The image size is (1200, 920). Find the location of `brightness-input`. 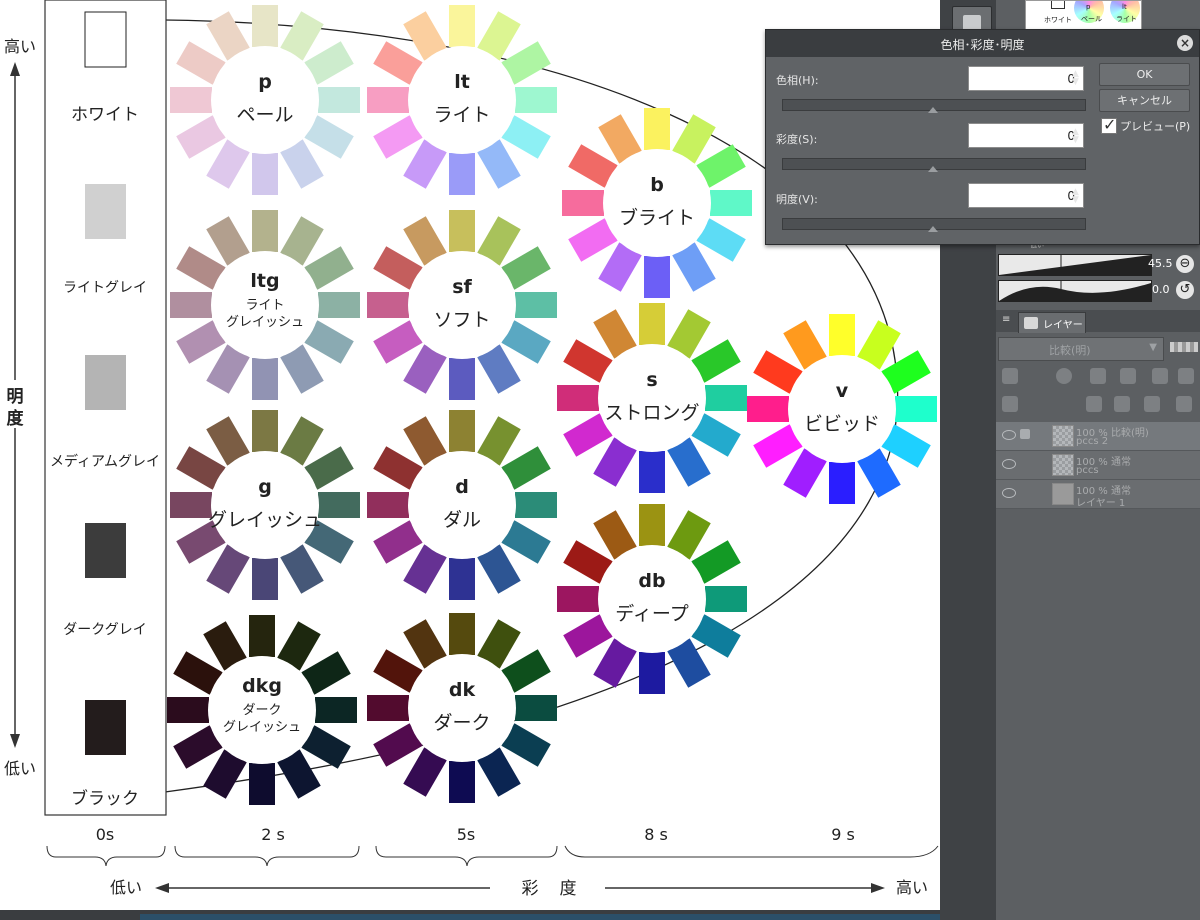

brightness-input is located at coordinates (1026, 195).